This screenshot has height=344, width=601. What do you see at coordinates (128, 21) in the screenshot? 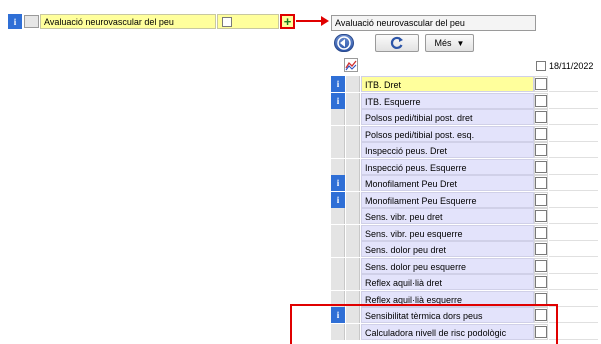
I see `group-label: Avaluació neurovascular del peu` at bounding box center [128, 21].